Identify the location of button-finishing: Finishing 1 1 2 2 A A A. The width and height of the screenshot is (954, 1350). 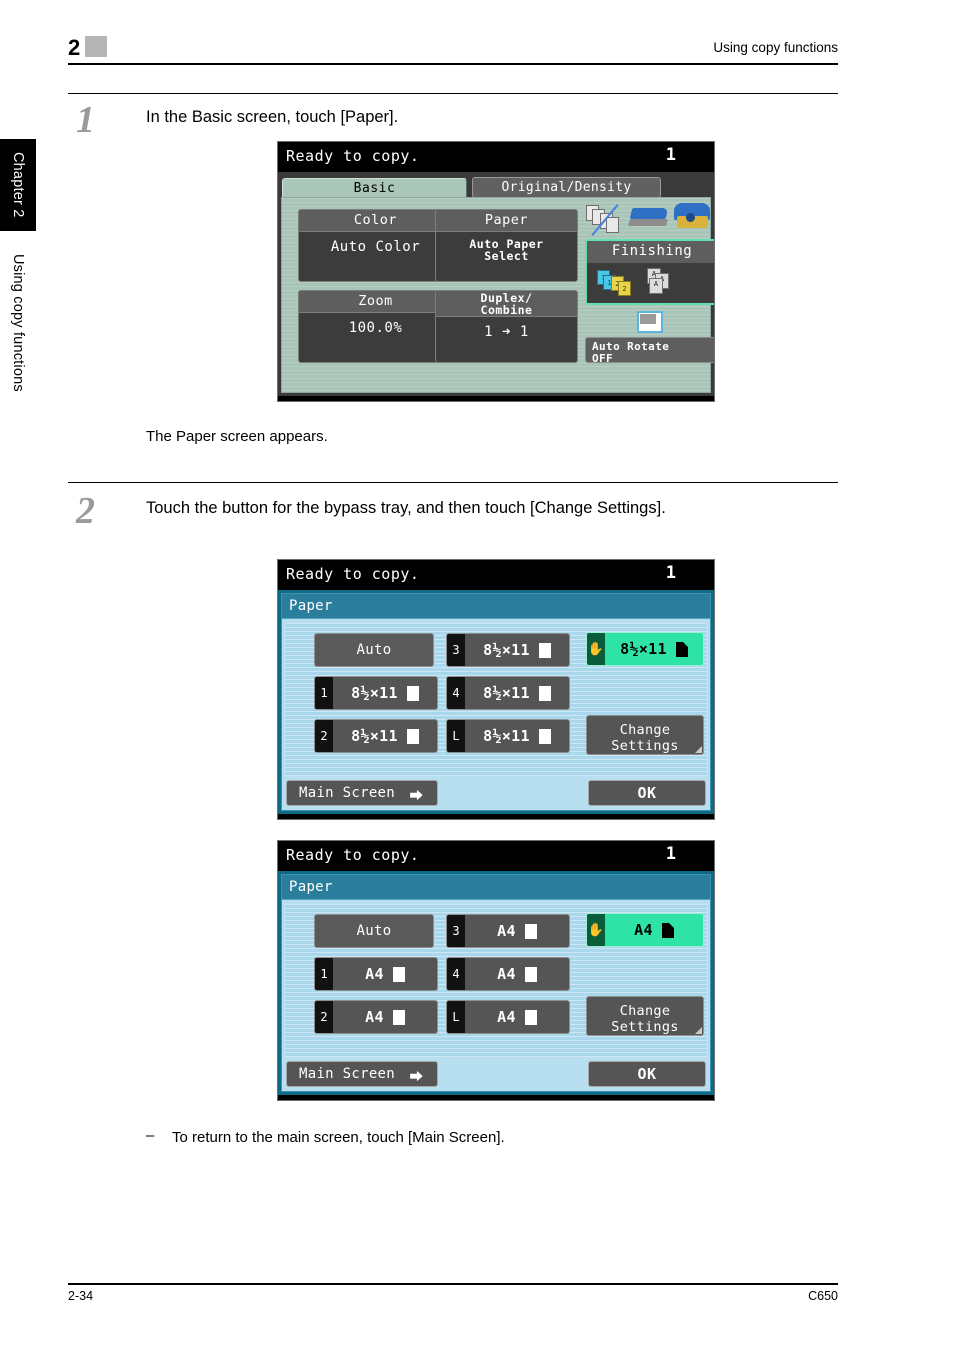
(649, 272).